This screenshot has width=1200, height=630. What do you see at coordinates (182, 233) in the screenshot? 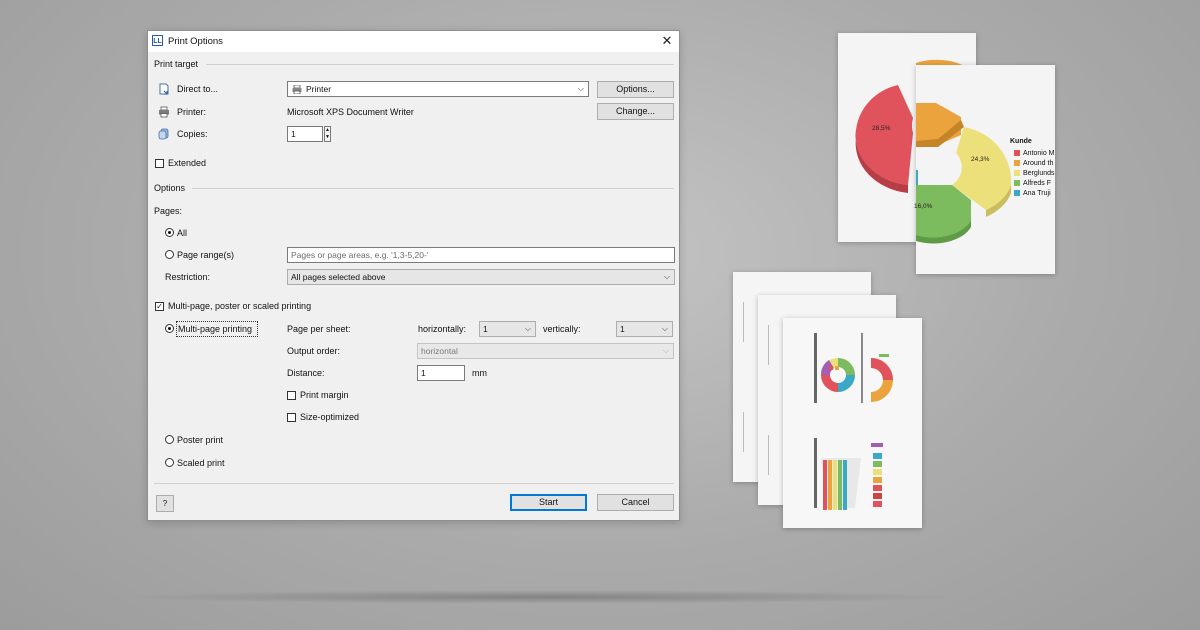
I see `pages-all-label: All` at bounding box center [182, 233].